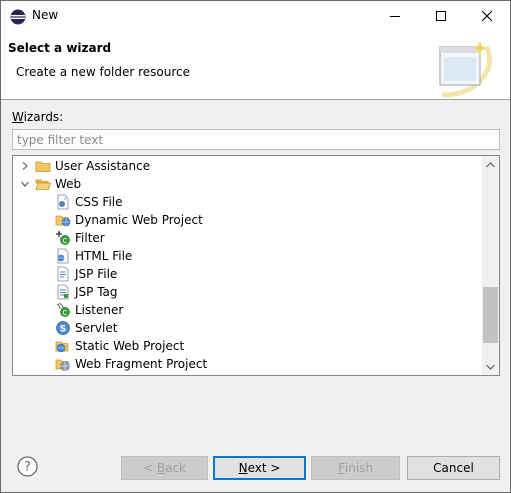  What do you see at coordinates (62, 365) in the screenshot?
I see `web-fragment-project-icon` at bounding box center [62, 365].